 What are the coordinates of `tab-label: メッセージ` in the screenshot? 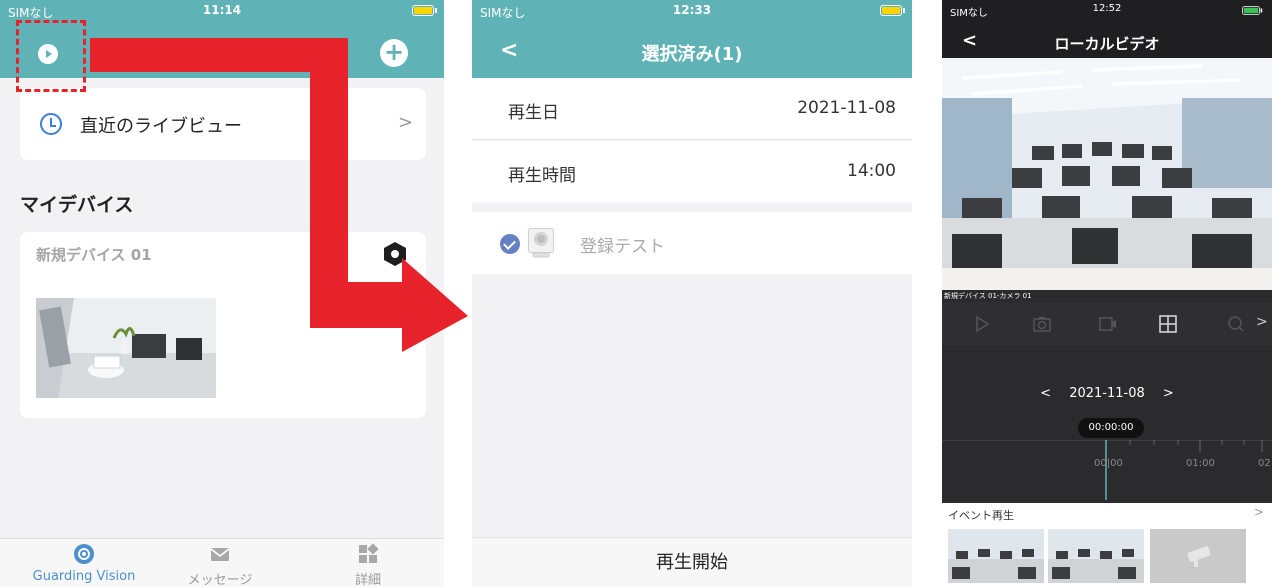 It's located at (220, 580).